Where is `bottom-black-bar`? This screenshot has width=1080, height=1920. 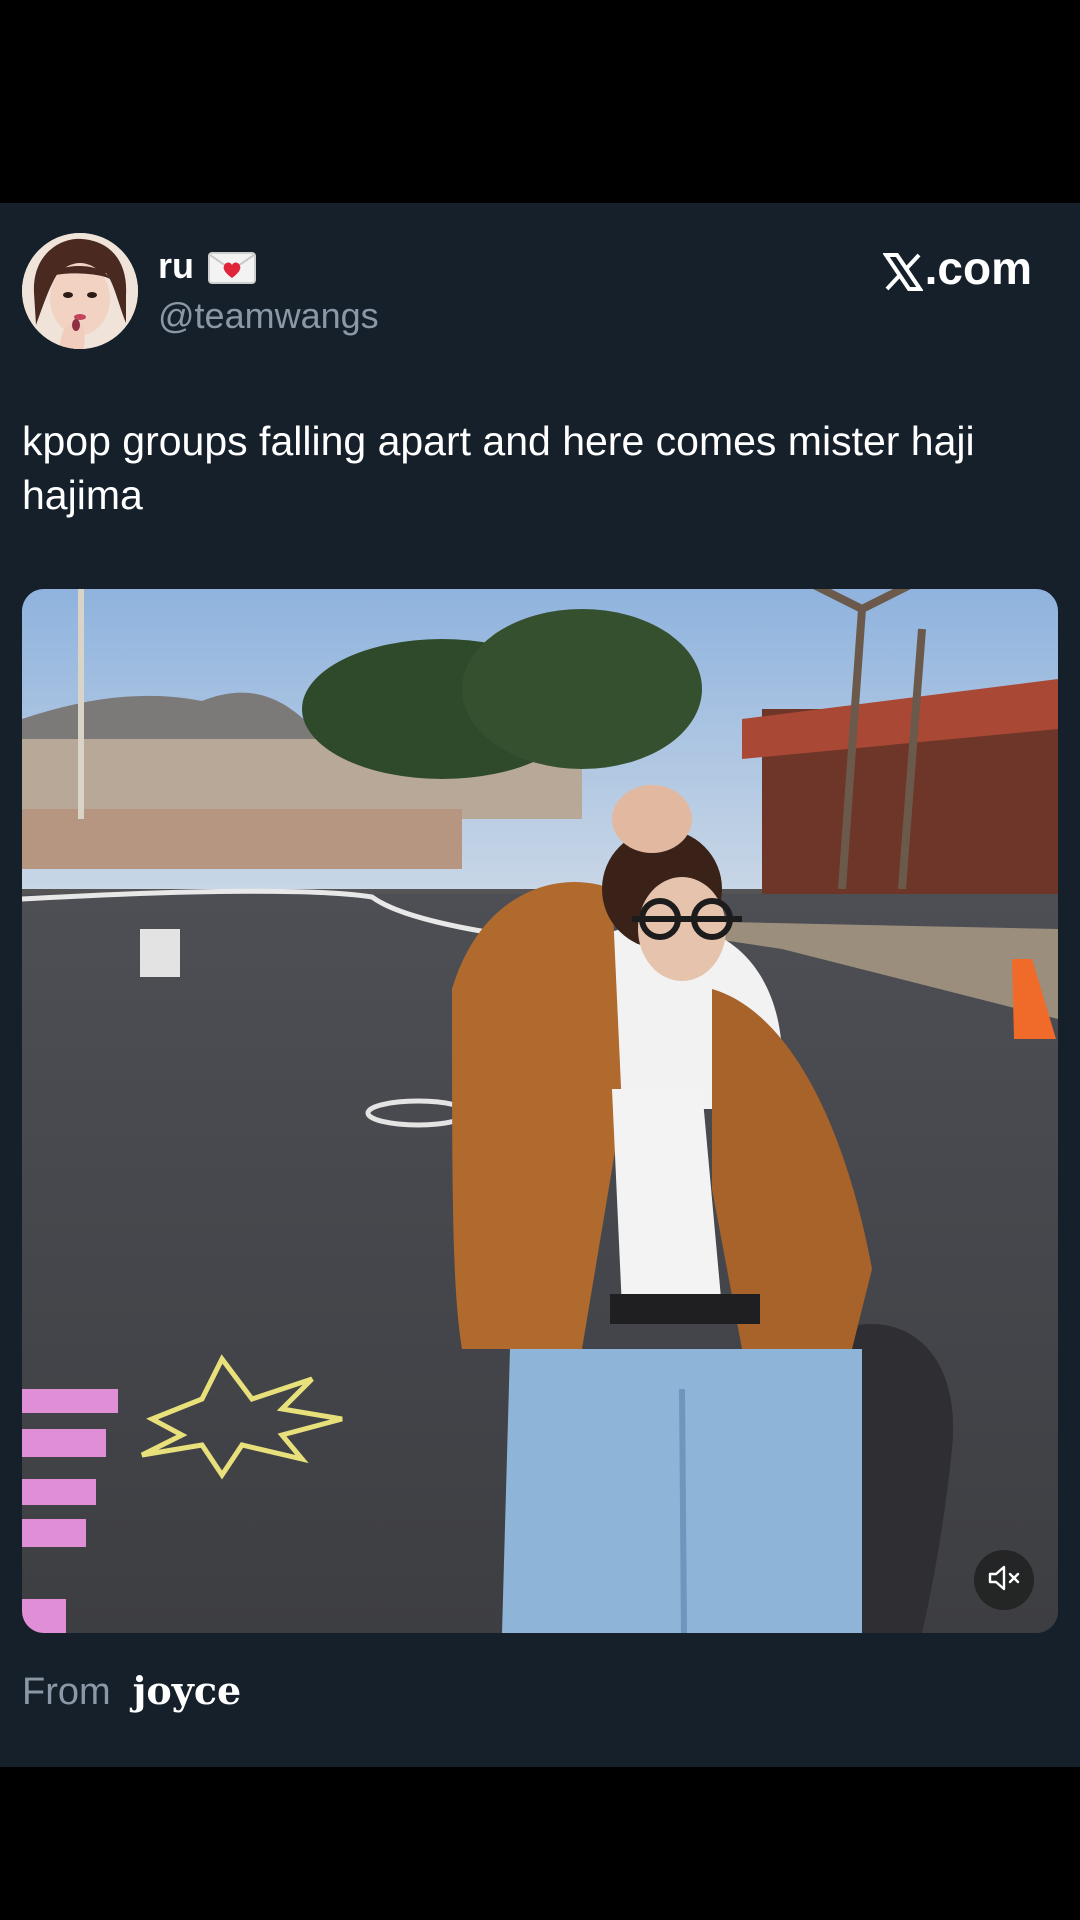 bottom-black-bar is located at coordinates (540, 1843).